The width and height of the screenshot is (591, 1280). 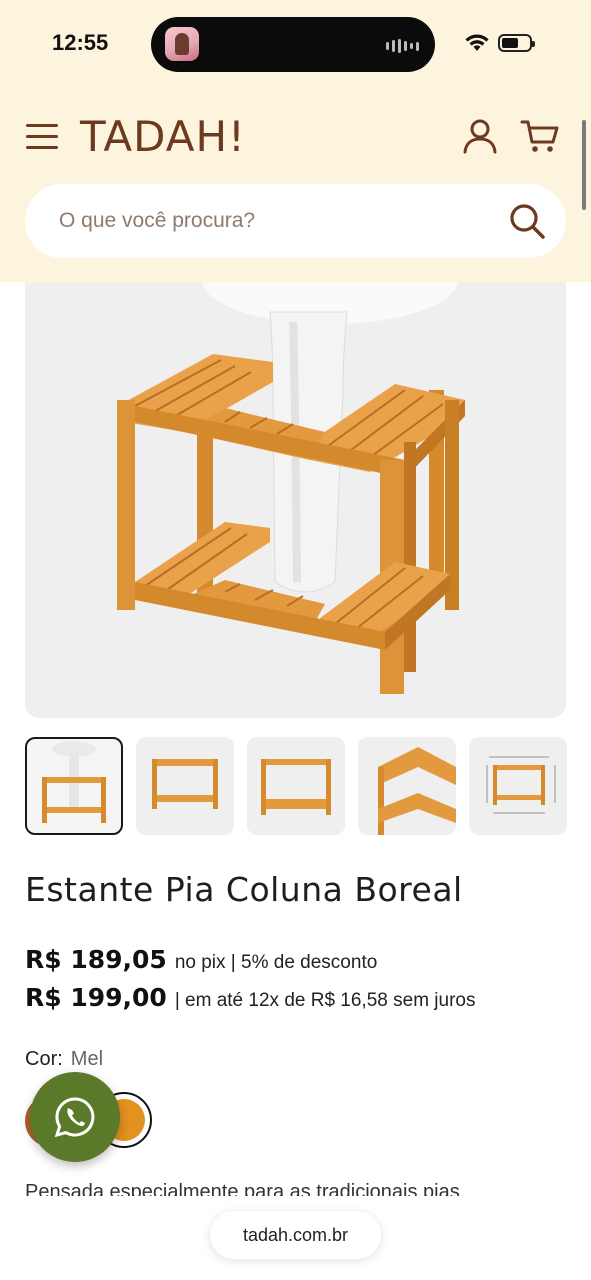 I want to click on color-label-text: Cor:, so click(x=44, y=1059).